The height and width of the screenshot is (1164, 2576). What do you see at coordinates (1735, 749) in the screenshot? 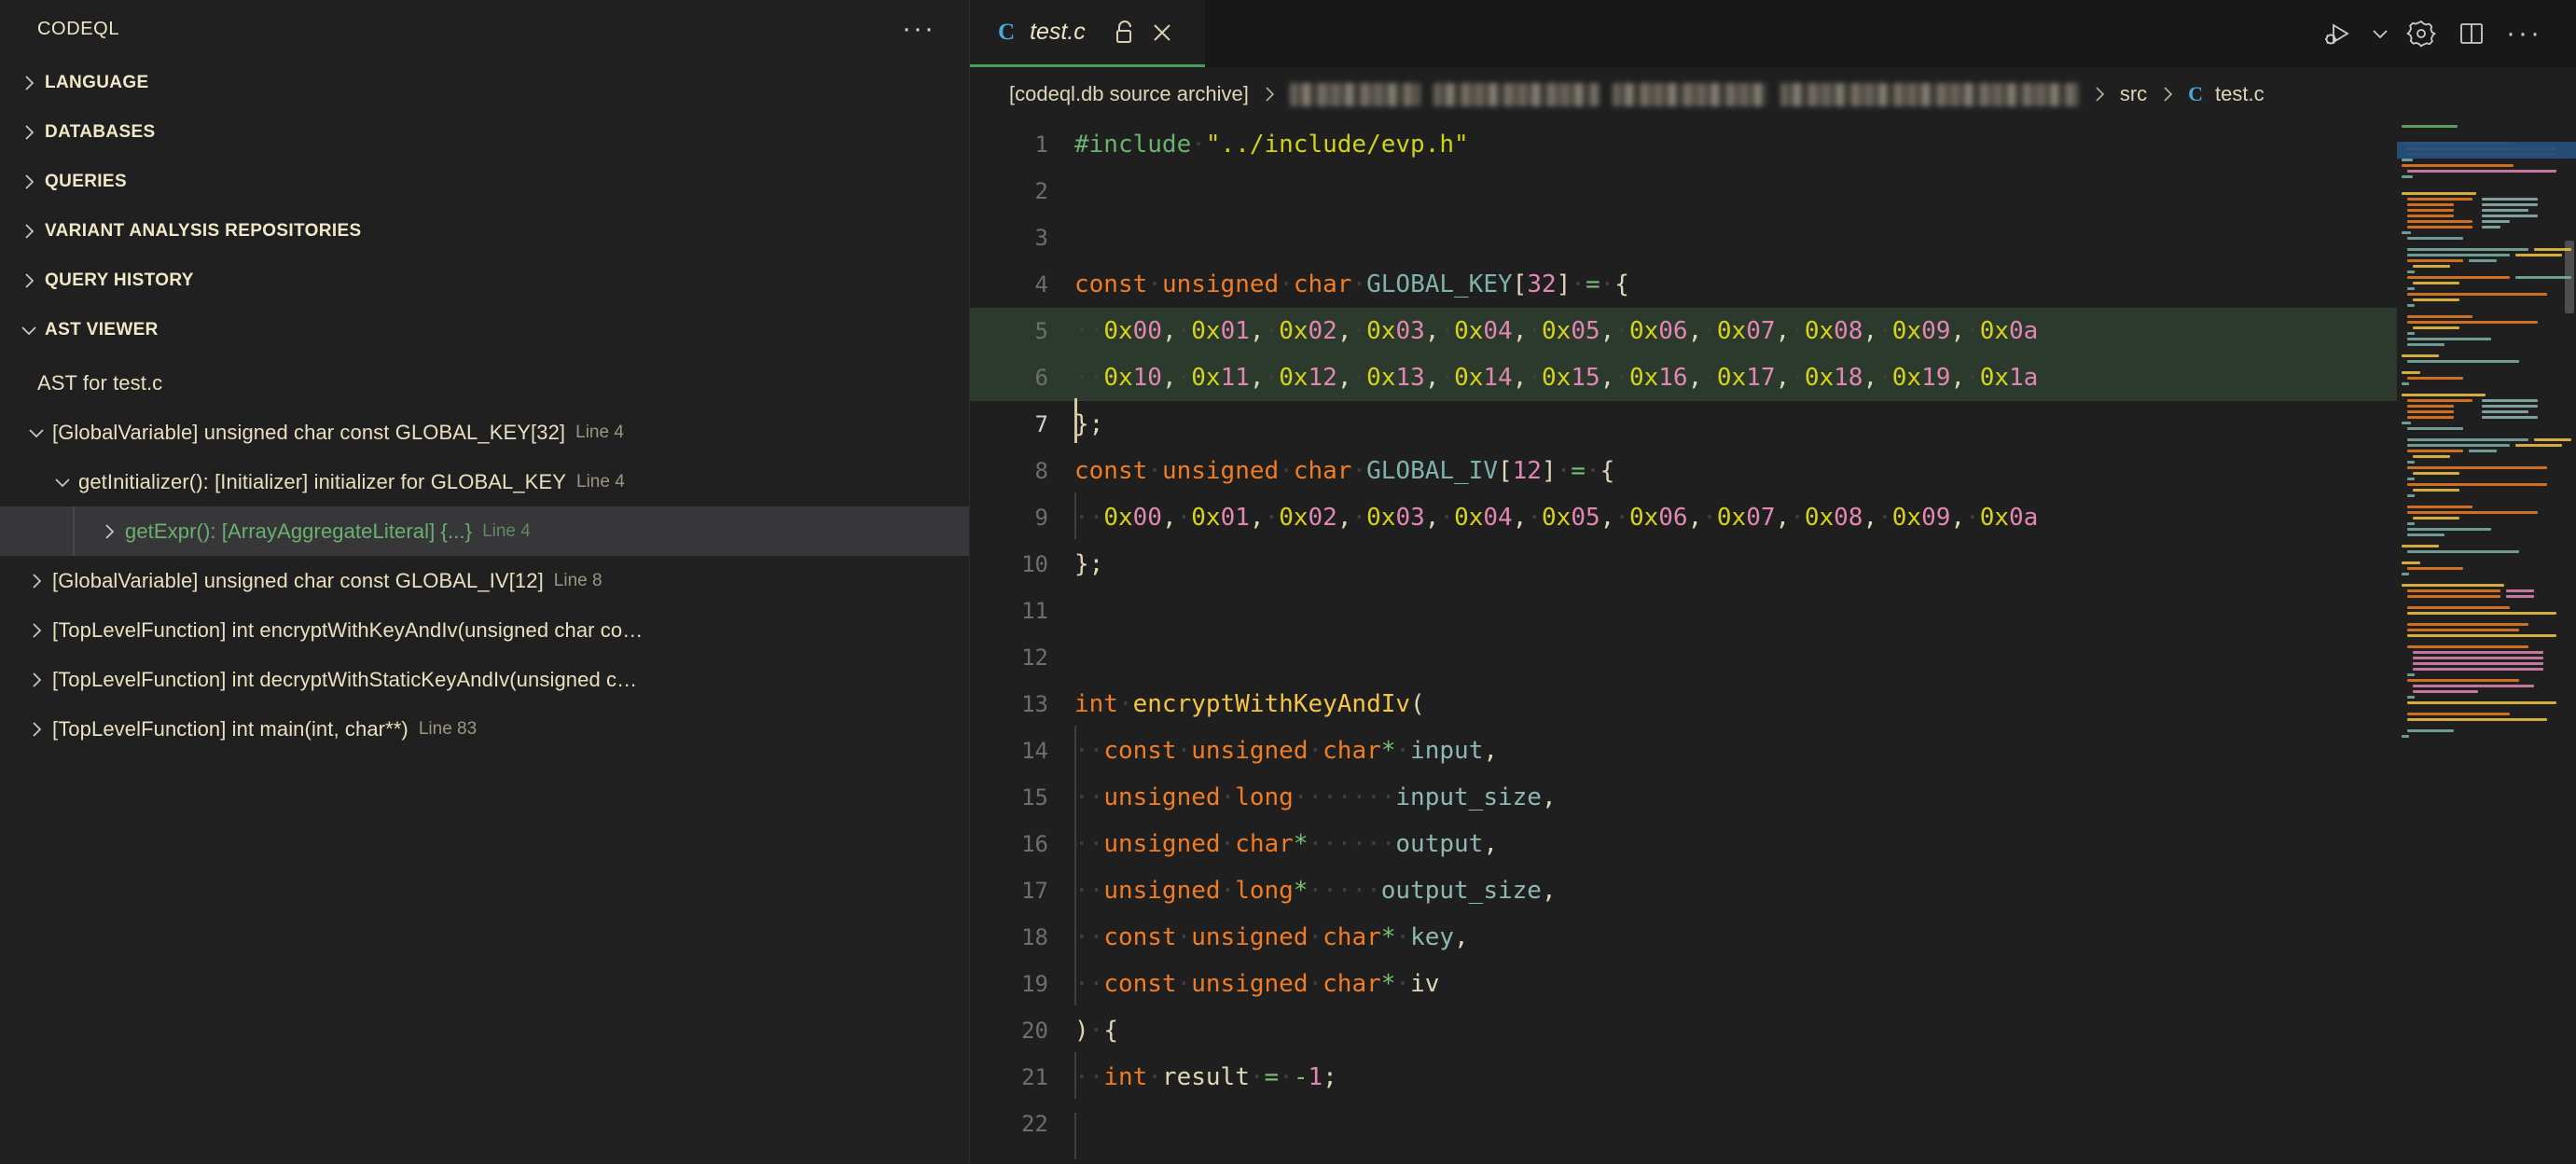
I see `code-text: ··const·unsigned·char*·input,` at bounding box center [1735, 749].